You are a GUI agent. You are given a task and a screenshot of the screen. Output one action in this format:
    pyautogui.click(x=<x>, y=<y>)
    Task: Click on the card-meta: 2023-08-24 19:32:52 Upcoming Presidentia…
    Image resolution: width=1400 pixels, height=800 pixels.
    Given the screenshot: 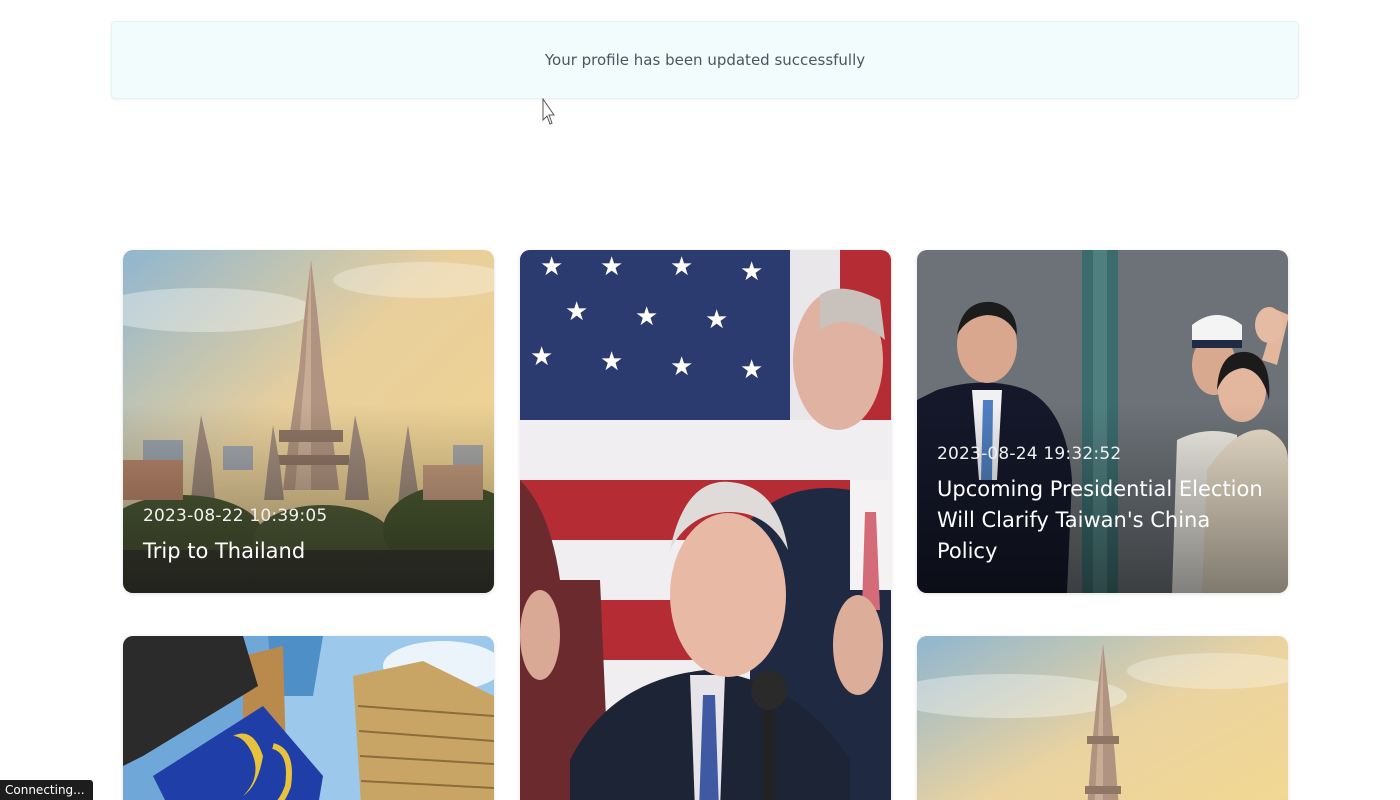 What is the action you would take?
    pyautogui.click(x=1102, y=505)
    